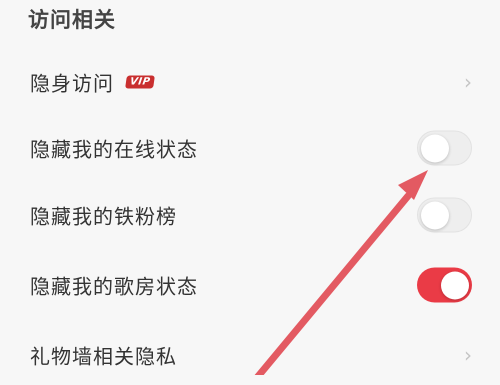 The image size is (500, 385). I want to click on setting-label: 隐身访问, so click(72, 83).